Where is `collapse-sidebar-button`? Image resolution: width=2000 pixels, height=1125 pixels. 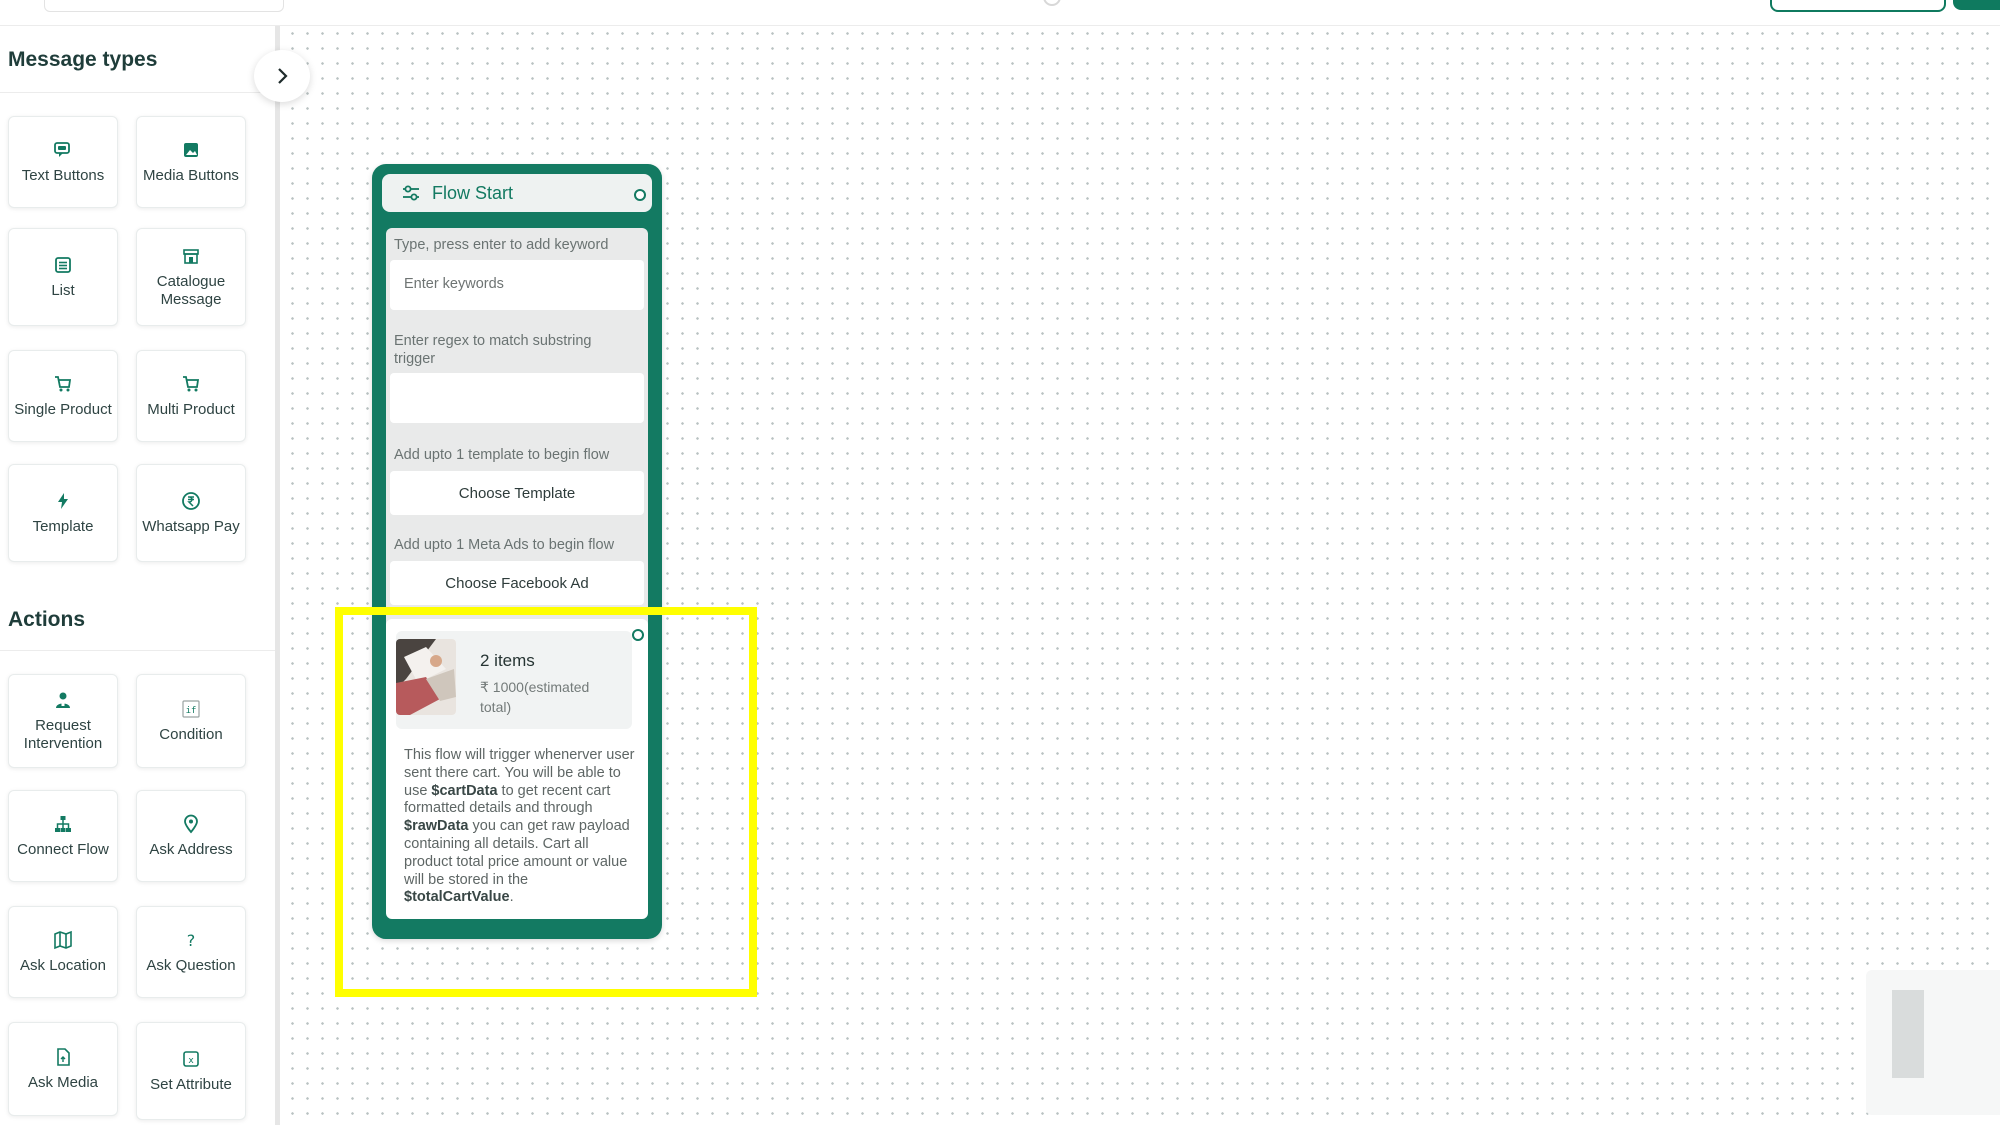
collapse-sidebar-button is located at coordinates (282, 76).